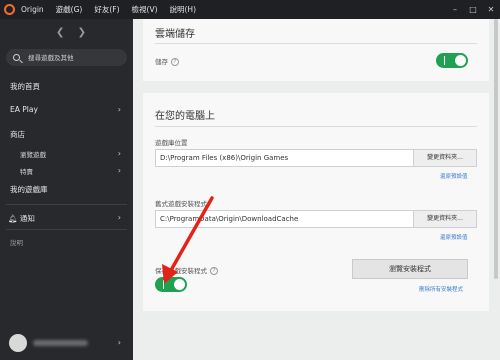 The width and height of the screenshot is (500, 360). Describe the element at coordinates (66, 86) in the screenshot. I see `sidebar-item-home: 我的首頁` at that location.